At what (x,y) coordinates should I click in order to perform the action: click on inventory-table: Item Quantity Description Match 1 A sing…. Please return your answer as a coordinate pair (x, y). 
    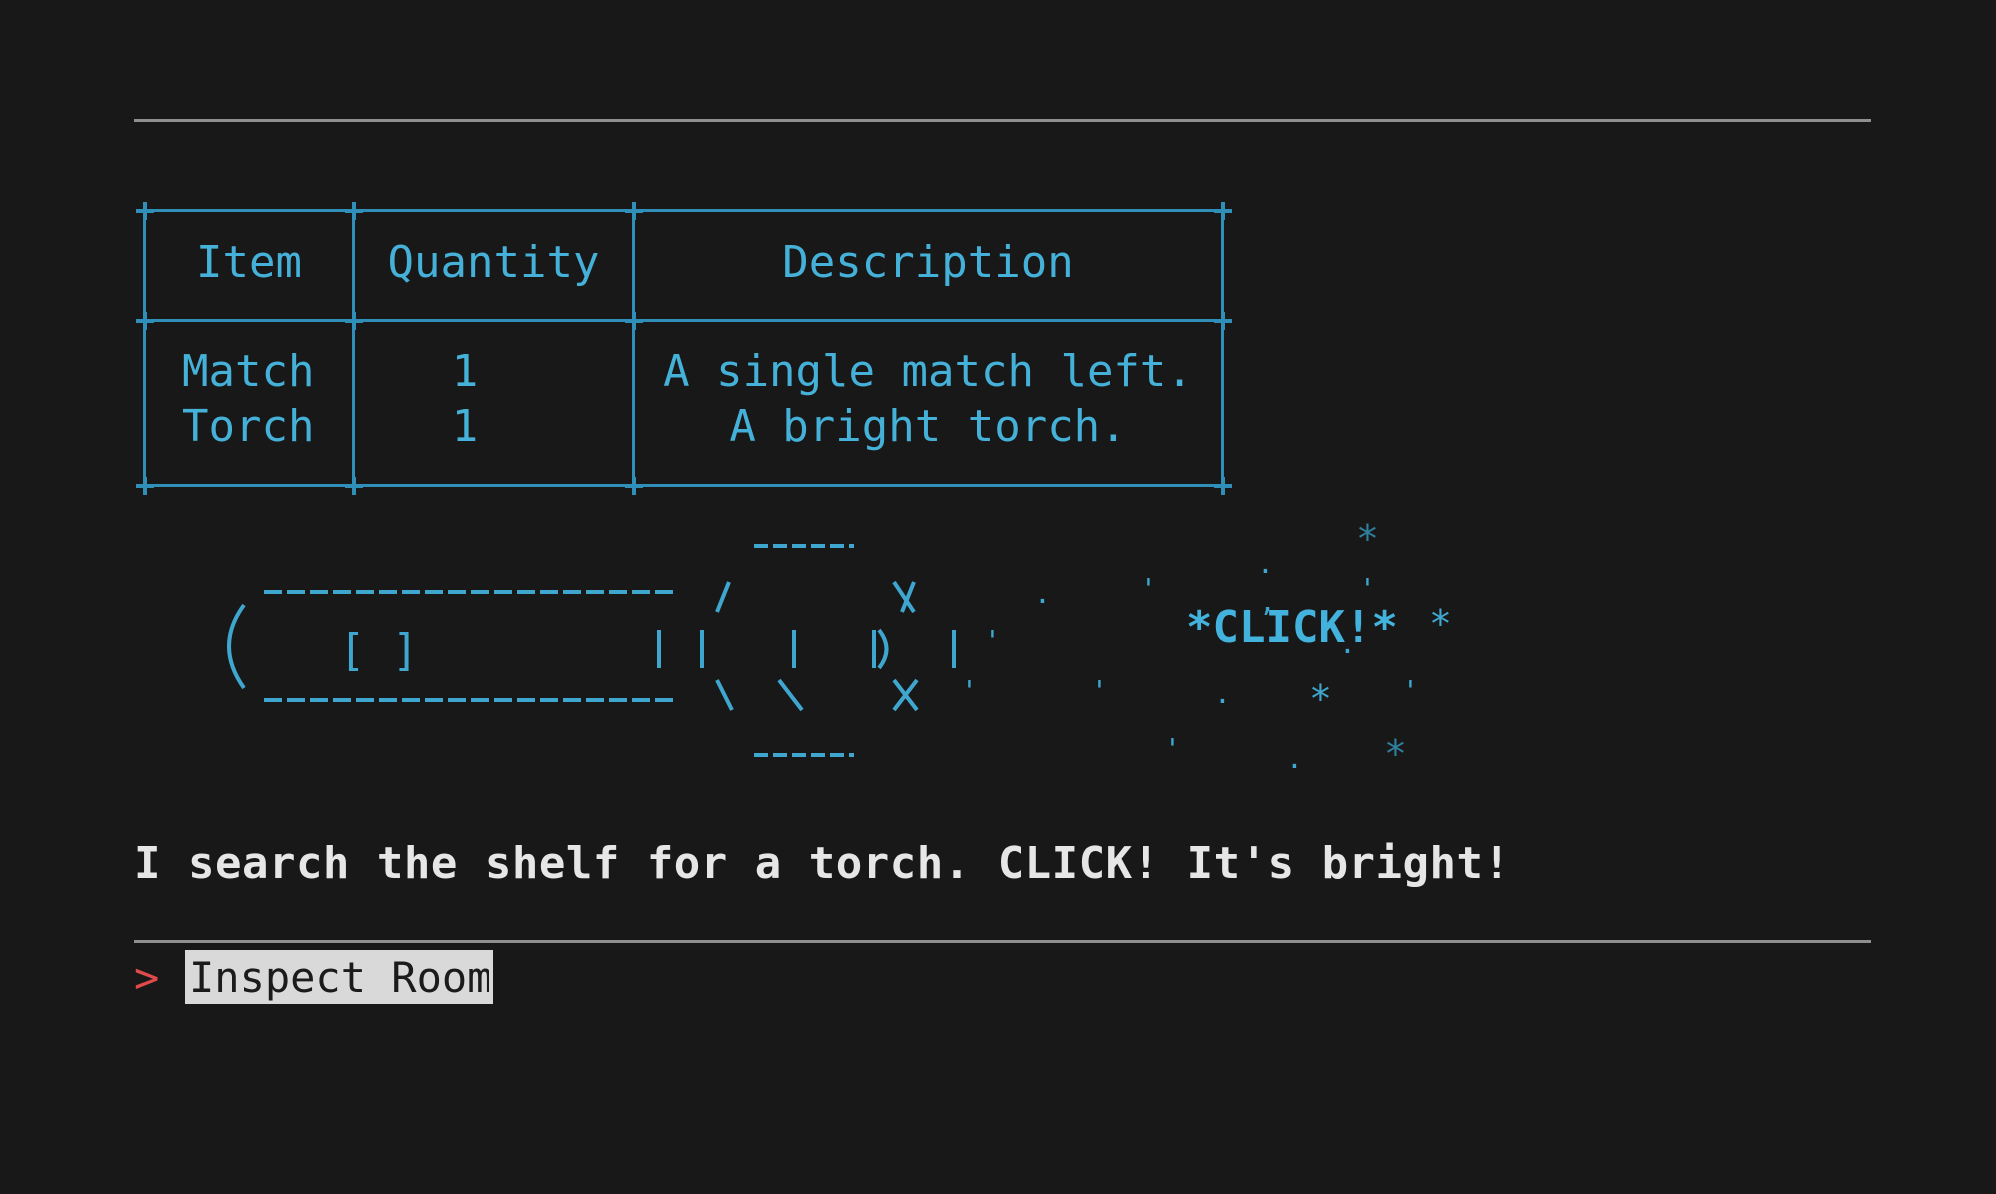
    Looking at the image, I should click on (684, 345).